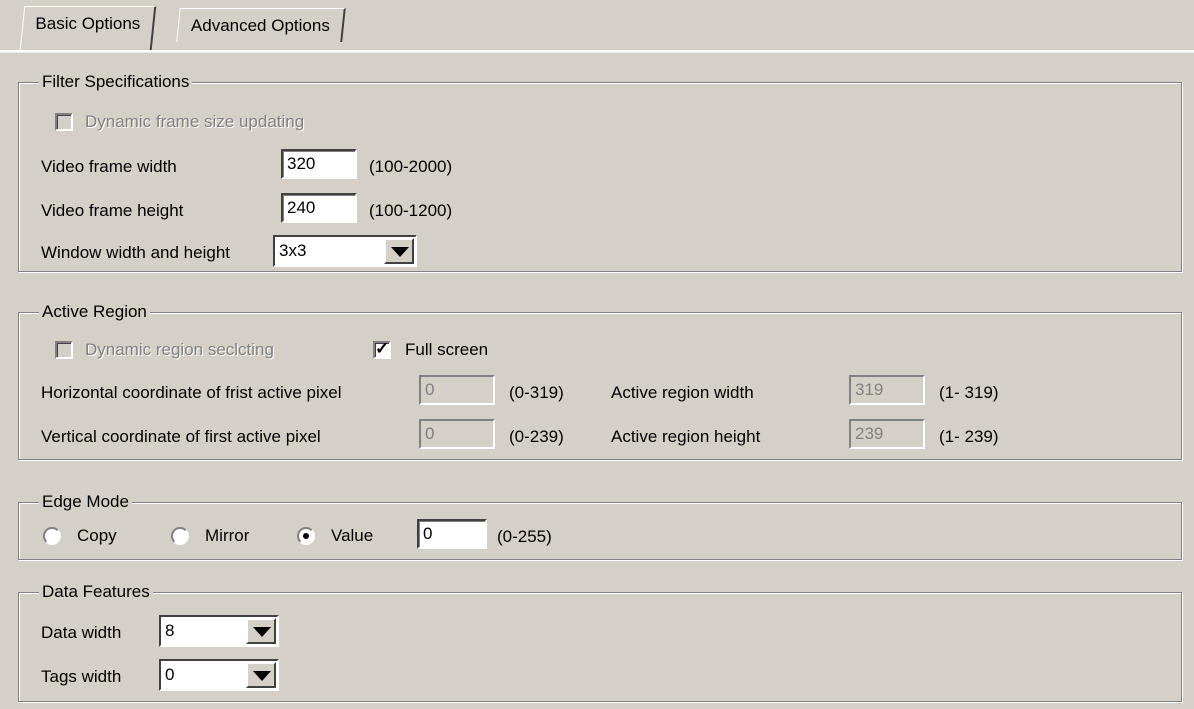  Describe the element at coordinates (52, 536) in the screenshot. I see `edge-copy-radio` at that location.